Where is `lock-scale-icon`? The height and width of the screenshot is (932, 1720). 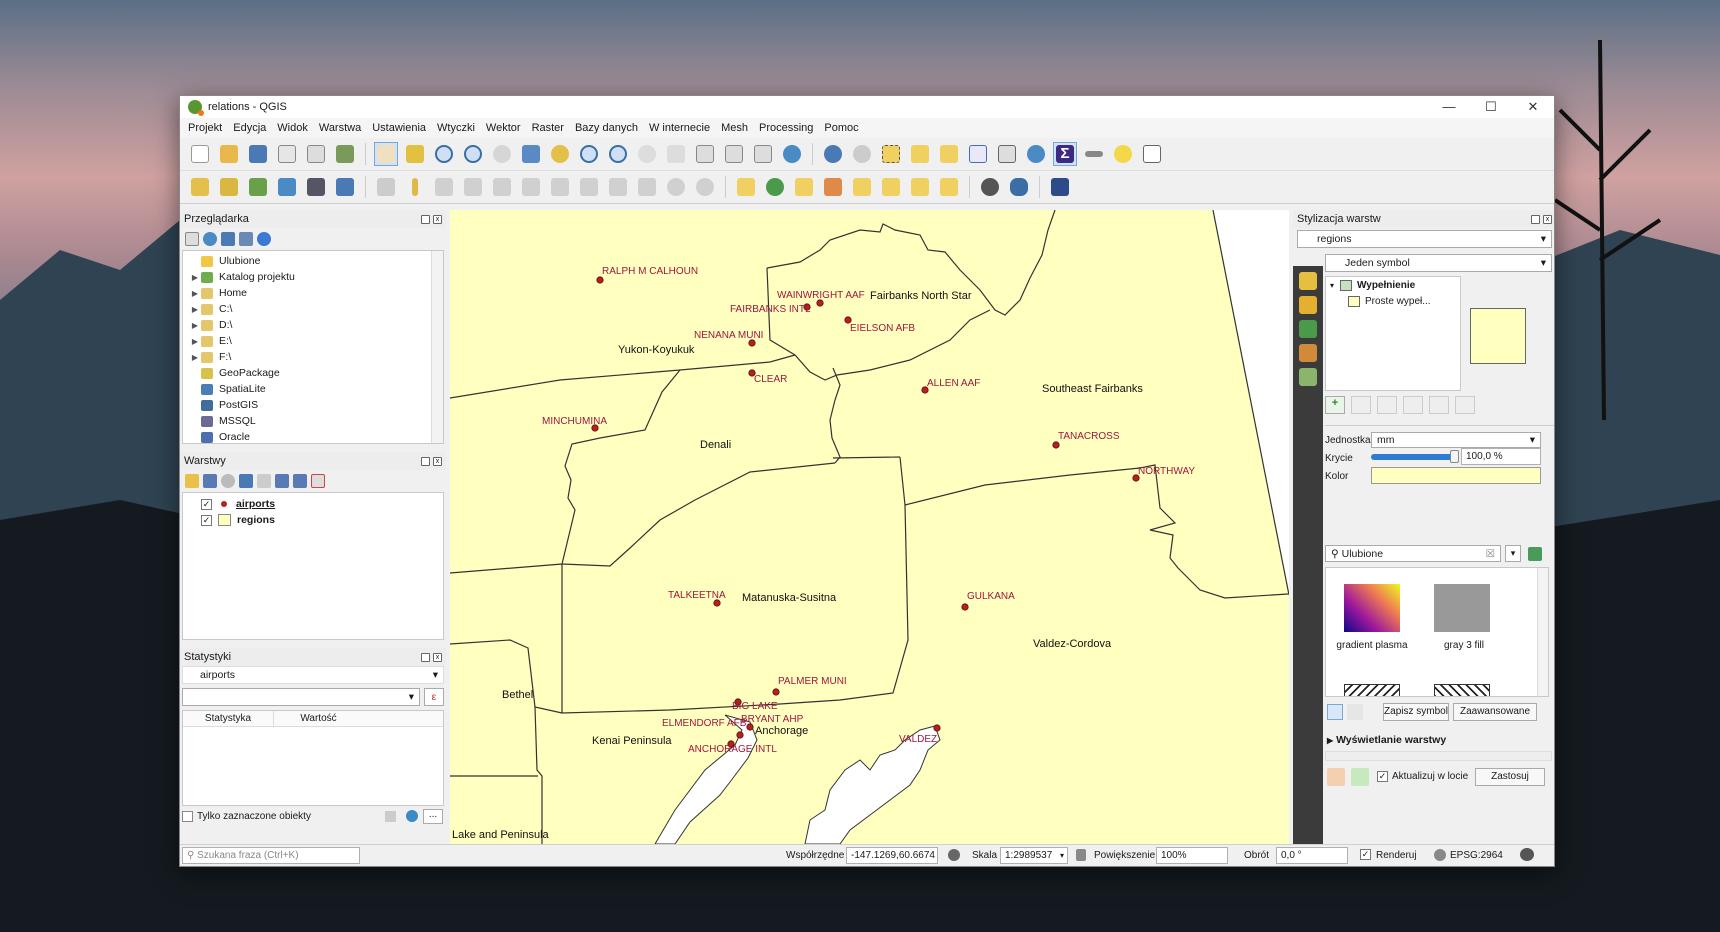 lock-scale-icon is located at coordinates (1081, 855).